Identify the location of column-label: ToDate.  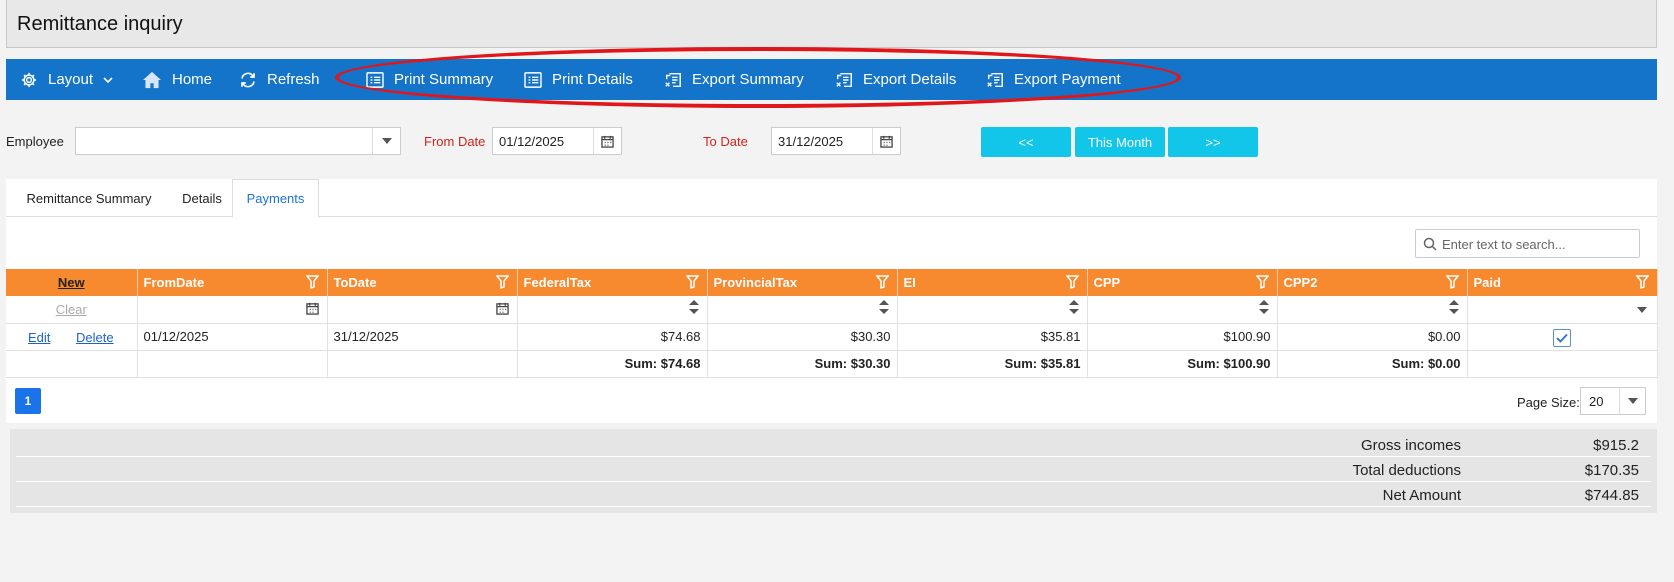
(355, 282).